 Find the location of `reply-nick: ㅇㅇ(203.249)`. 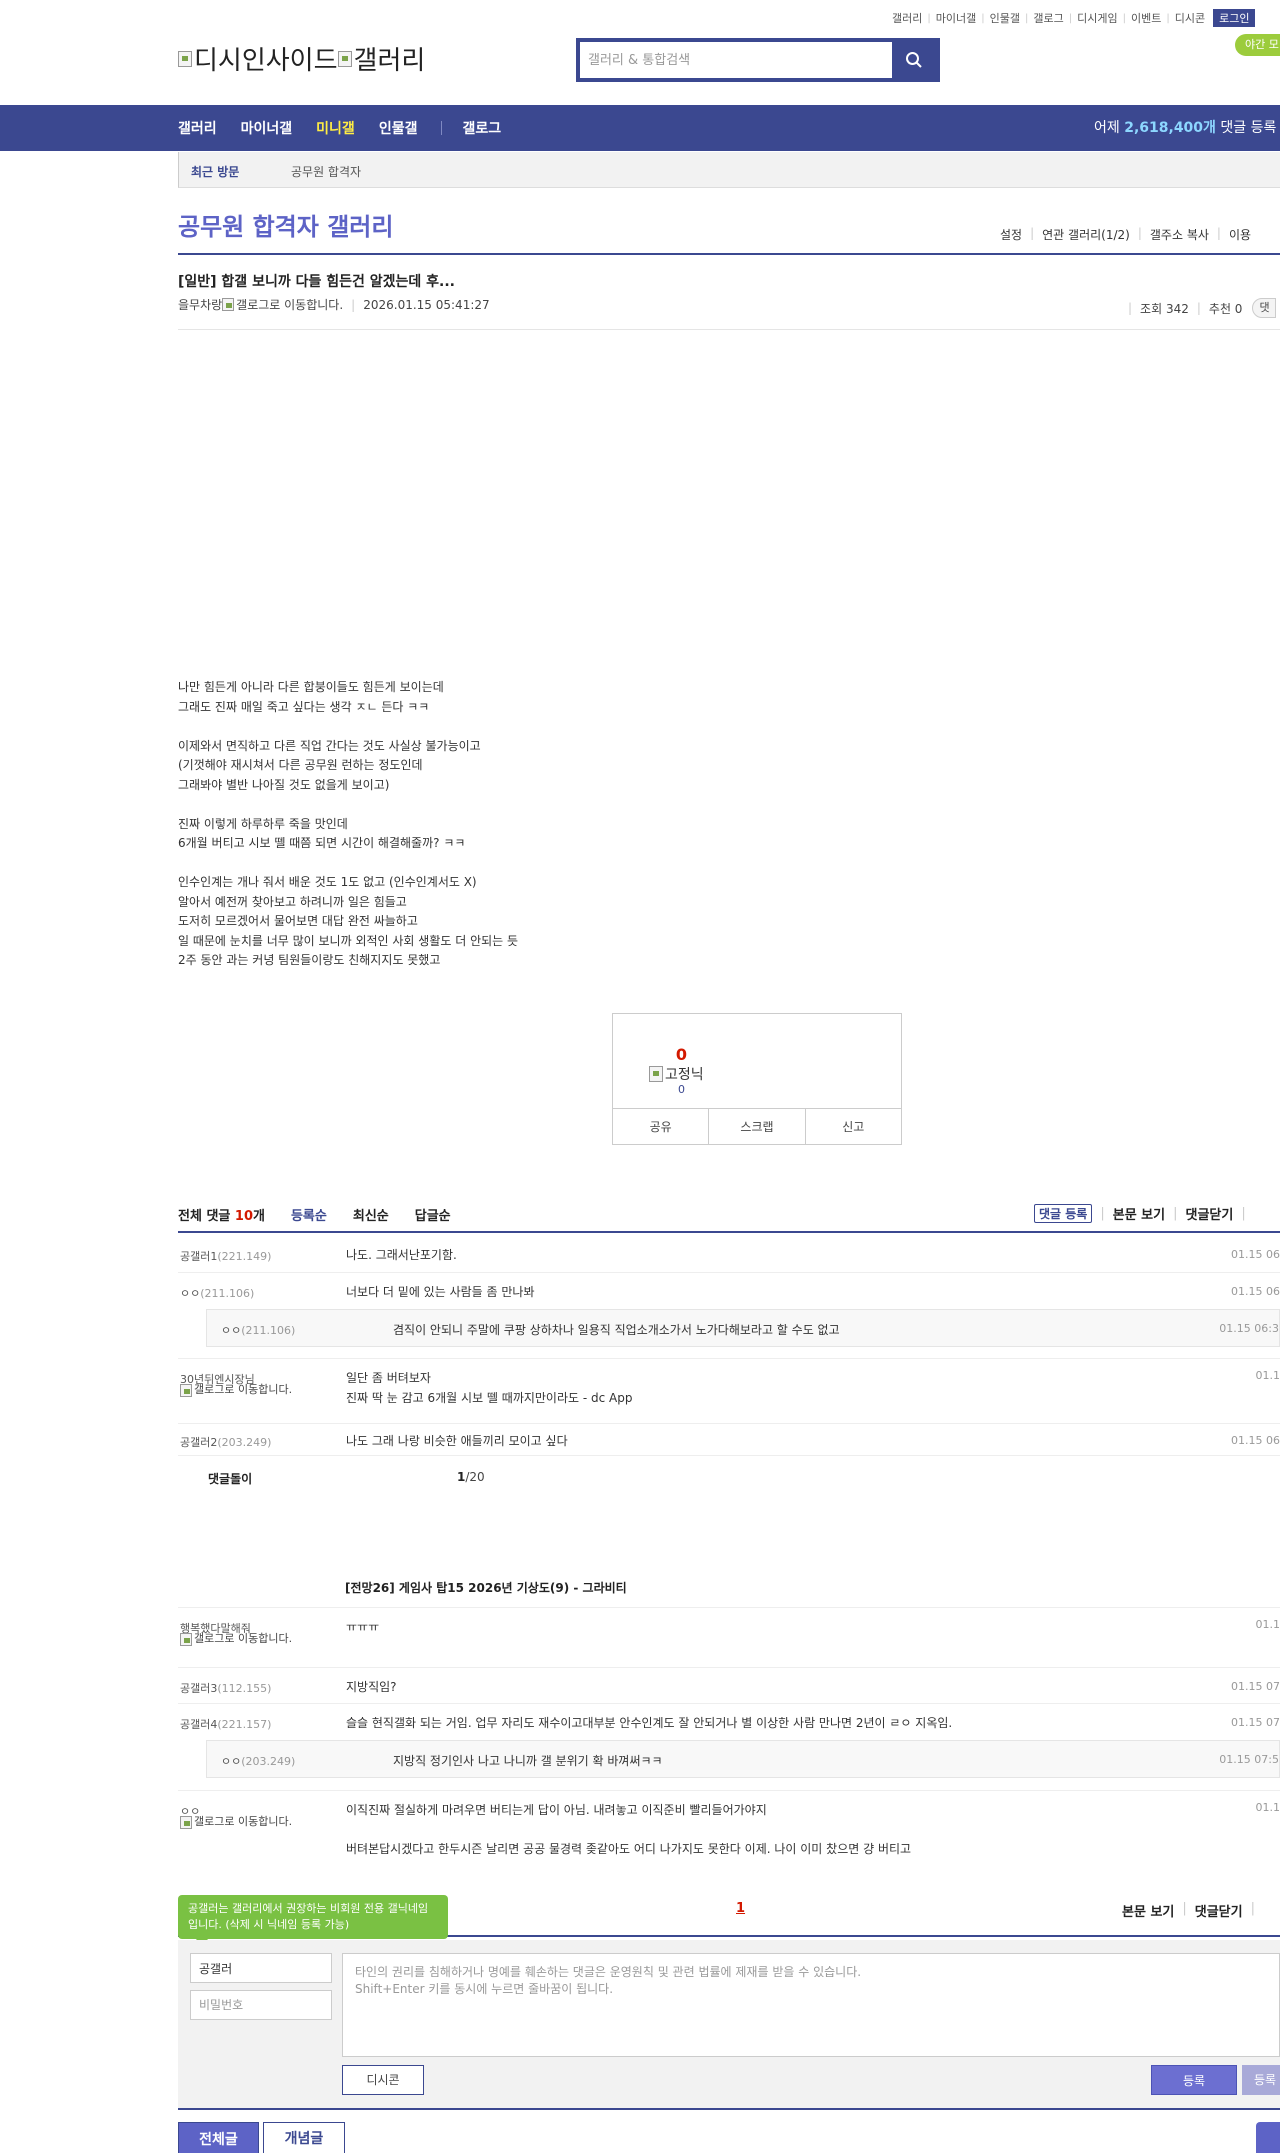

reply-nick: ㅇㅇ(203.249) is located at coordinates (258, 1761).